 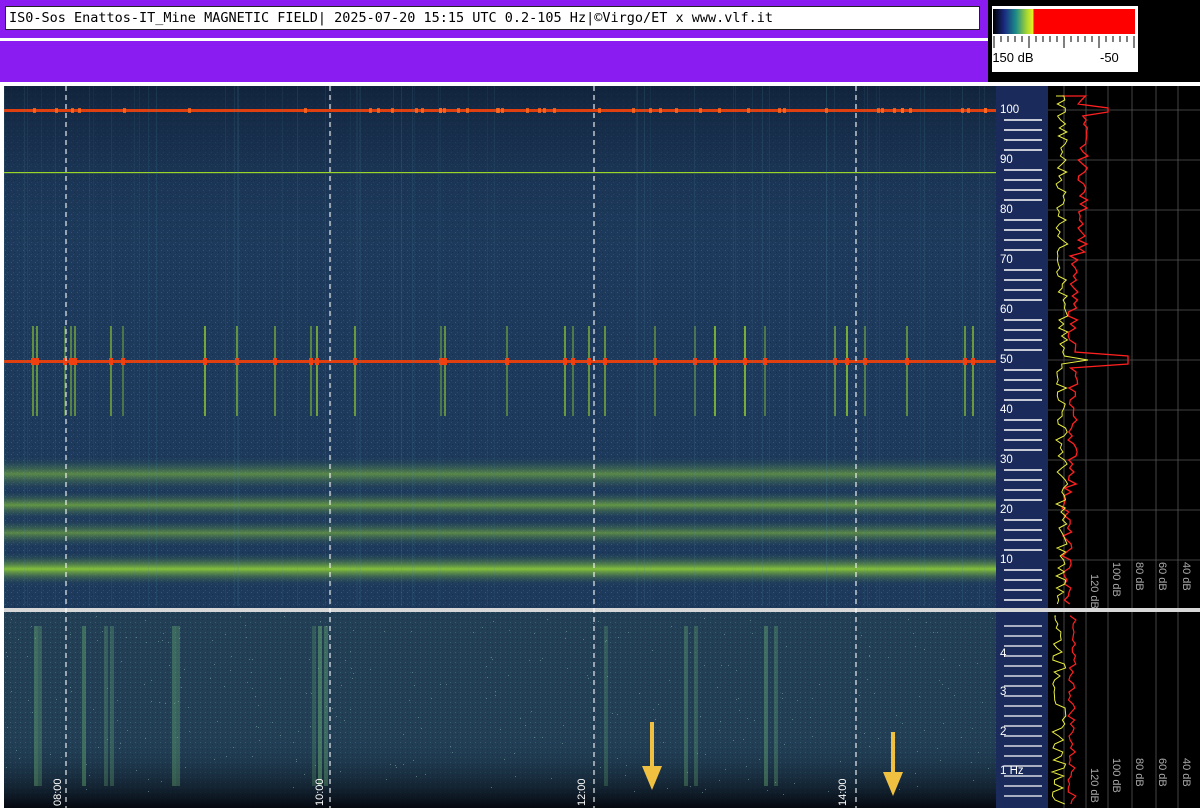 What do you see at coordinates (1003, 692) in the screenshot?
I see `freq-label-3: 3` at bounding box center [1003, 692].